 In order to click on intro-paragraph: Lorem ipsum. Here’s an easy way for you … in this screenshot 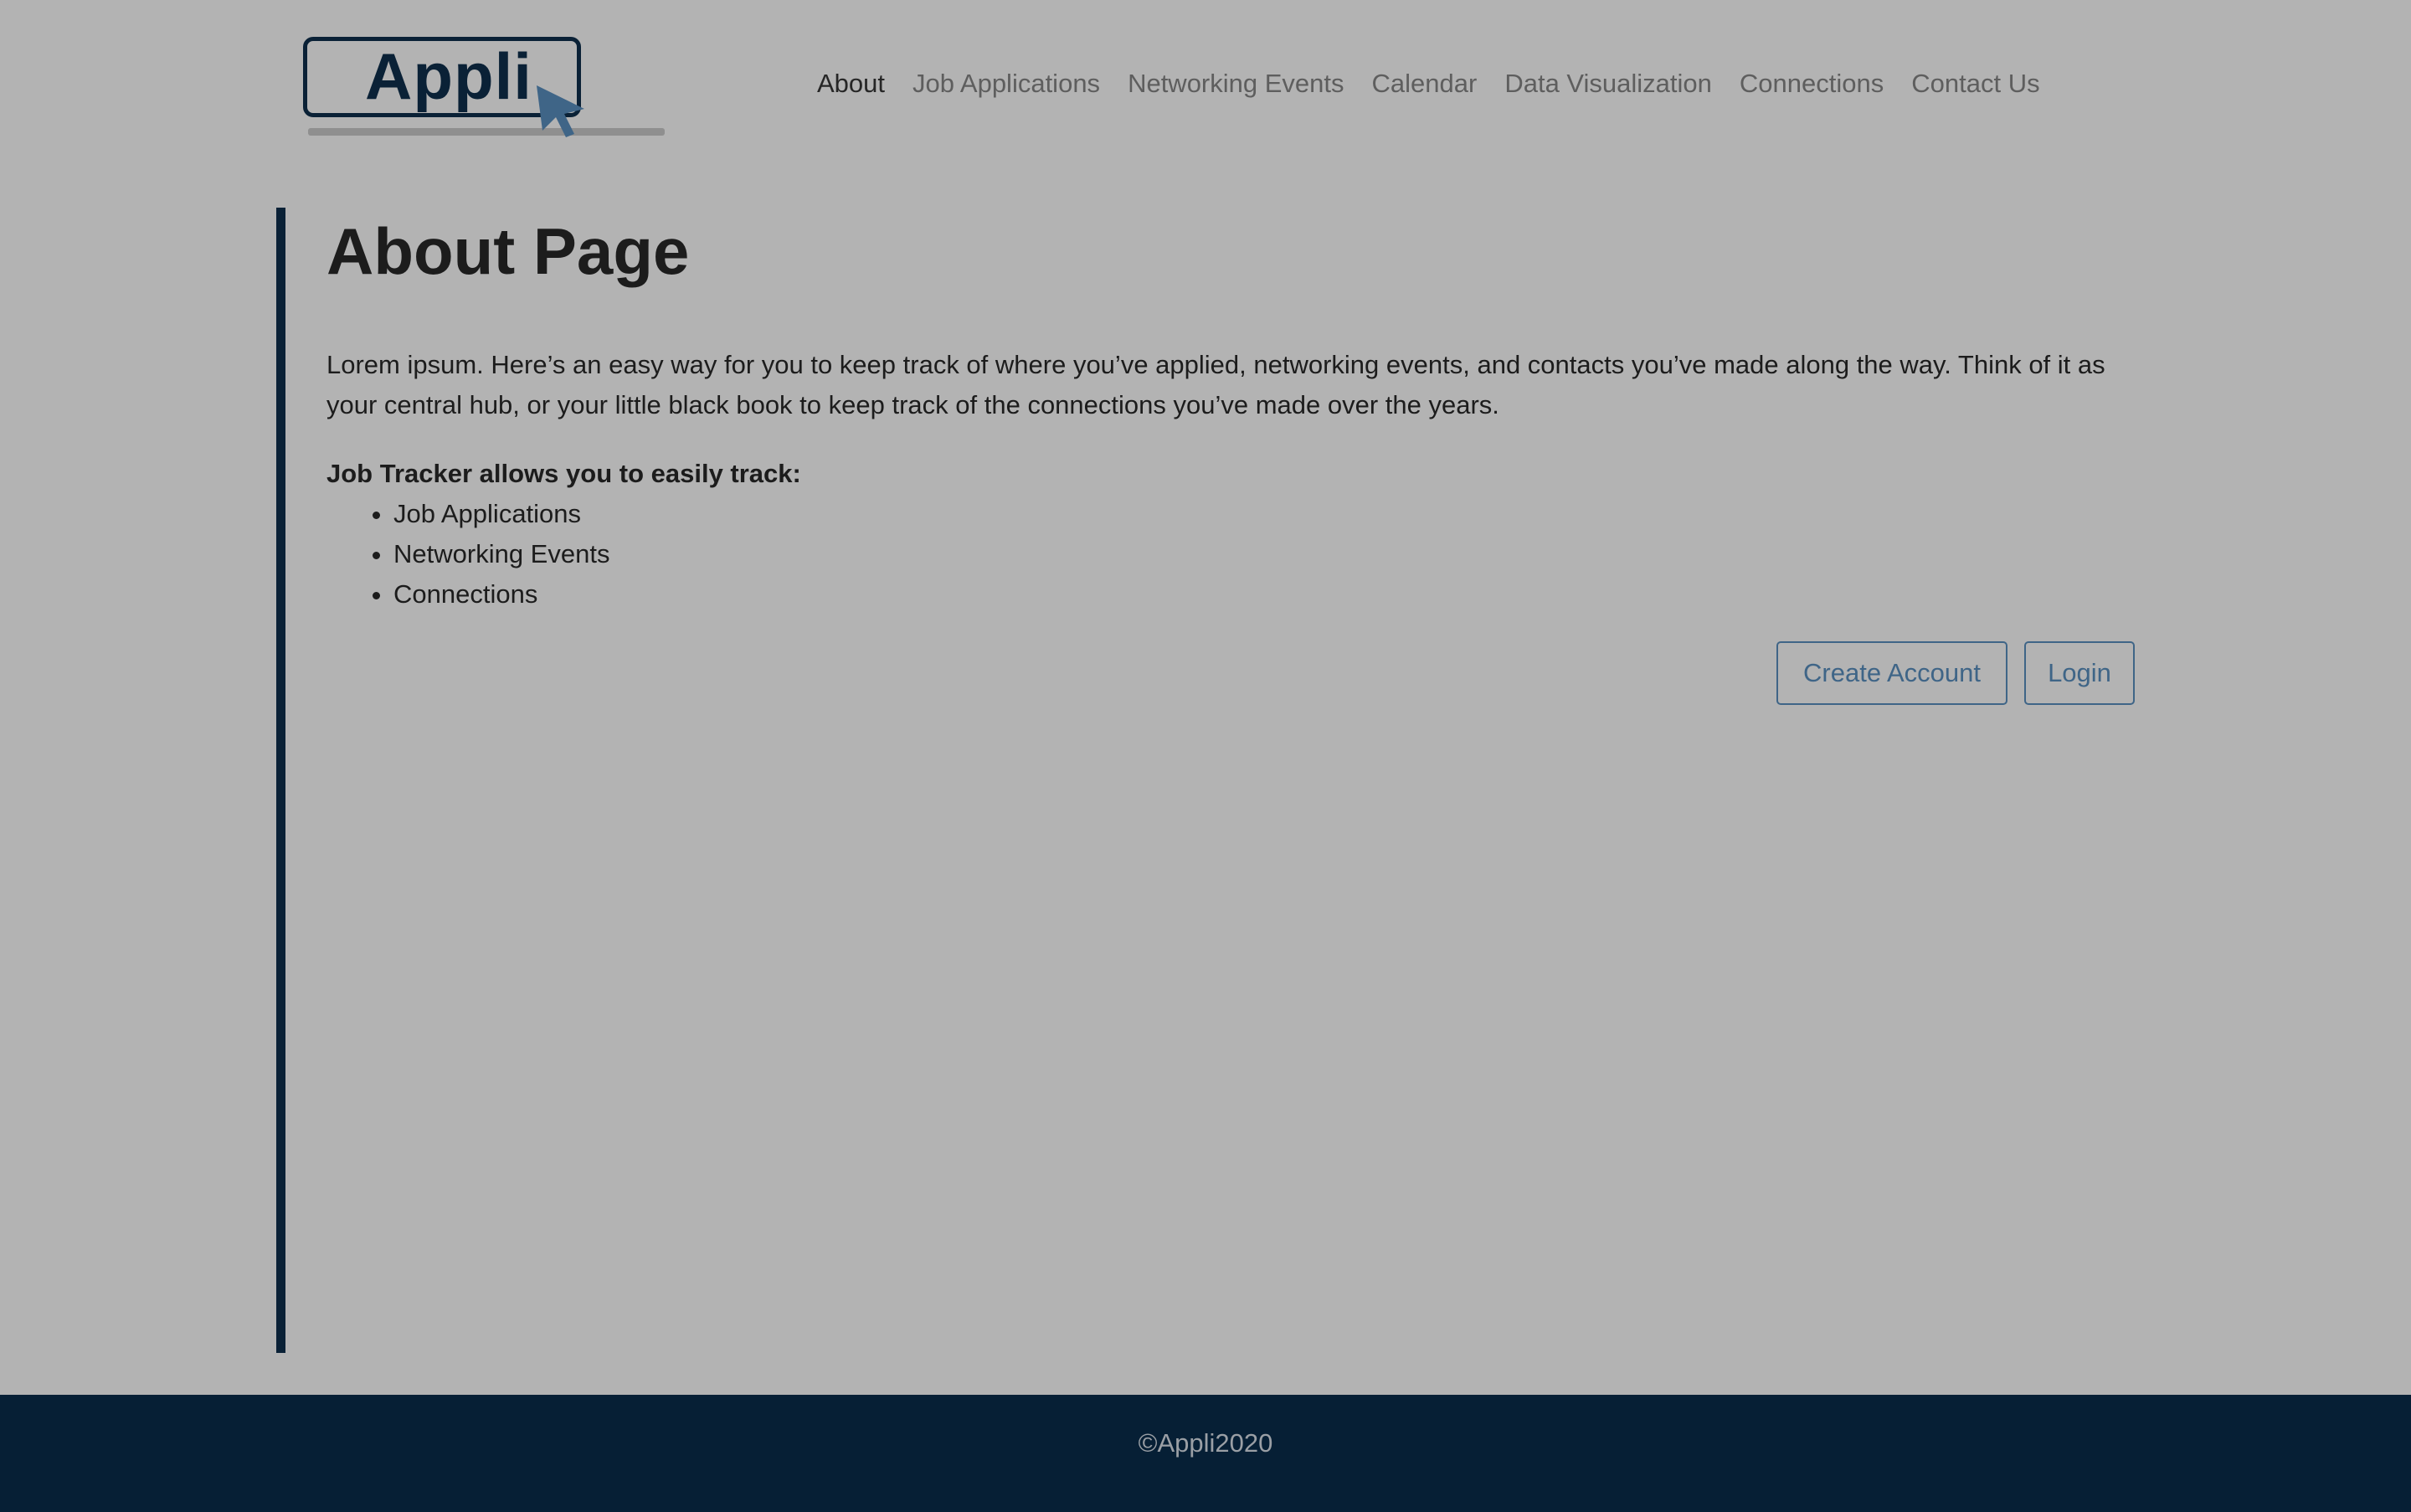, I will do `click(1215, 384)`.